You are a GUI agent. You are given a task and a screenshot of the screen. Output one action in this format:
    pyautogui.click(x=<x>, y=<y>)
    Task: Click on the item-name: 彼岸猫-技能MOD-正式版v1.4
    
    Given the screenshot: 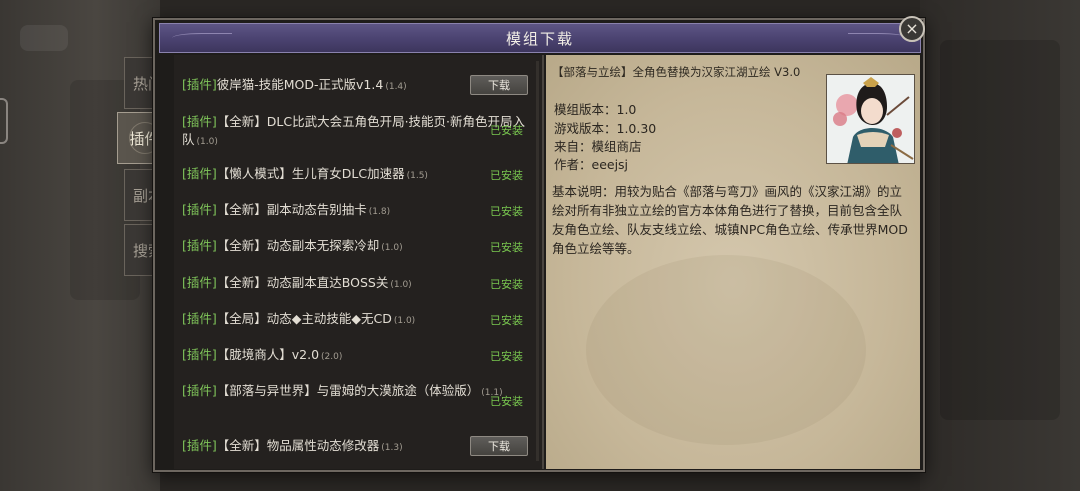 What is the action you would take?
    pyautogui.click(x=300, y=84)
    